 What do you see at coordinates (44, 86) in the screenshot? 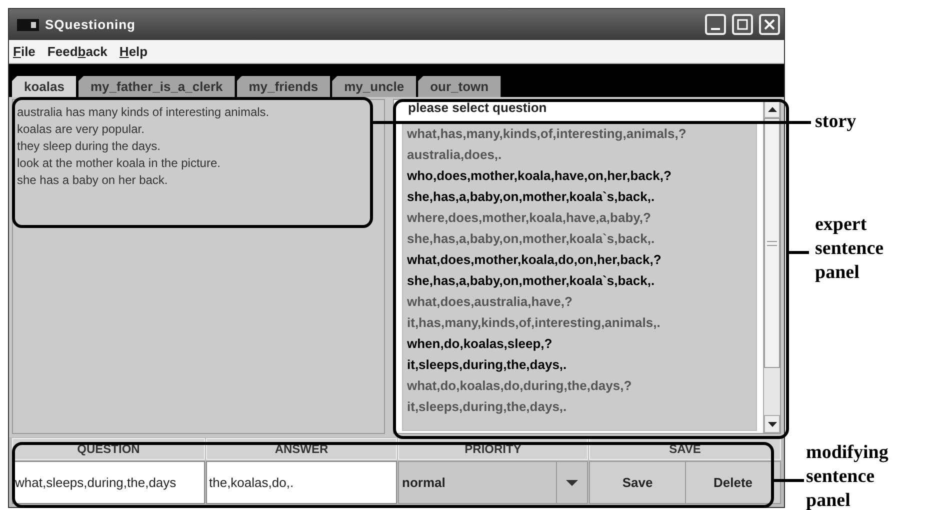
I see `tab: koalas` at bounding box center [44, 86].